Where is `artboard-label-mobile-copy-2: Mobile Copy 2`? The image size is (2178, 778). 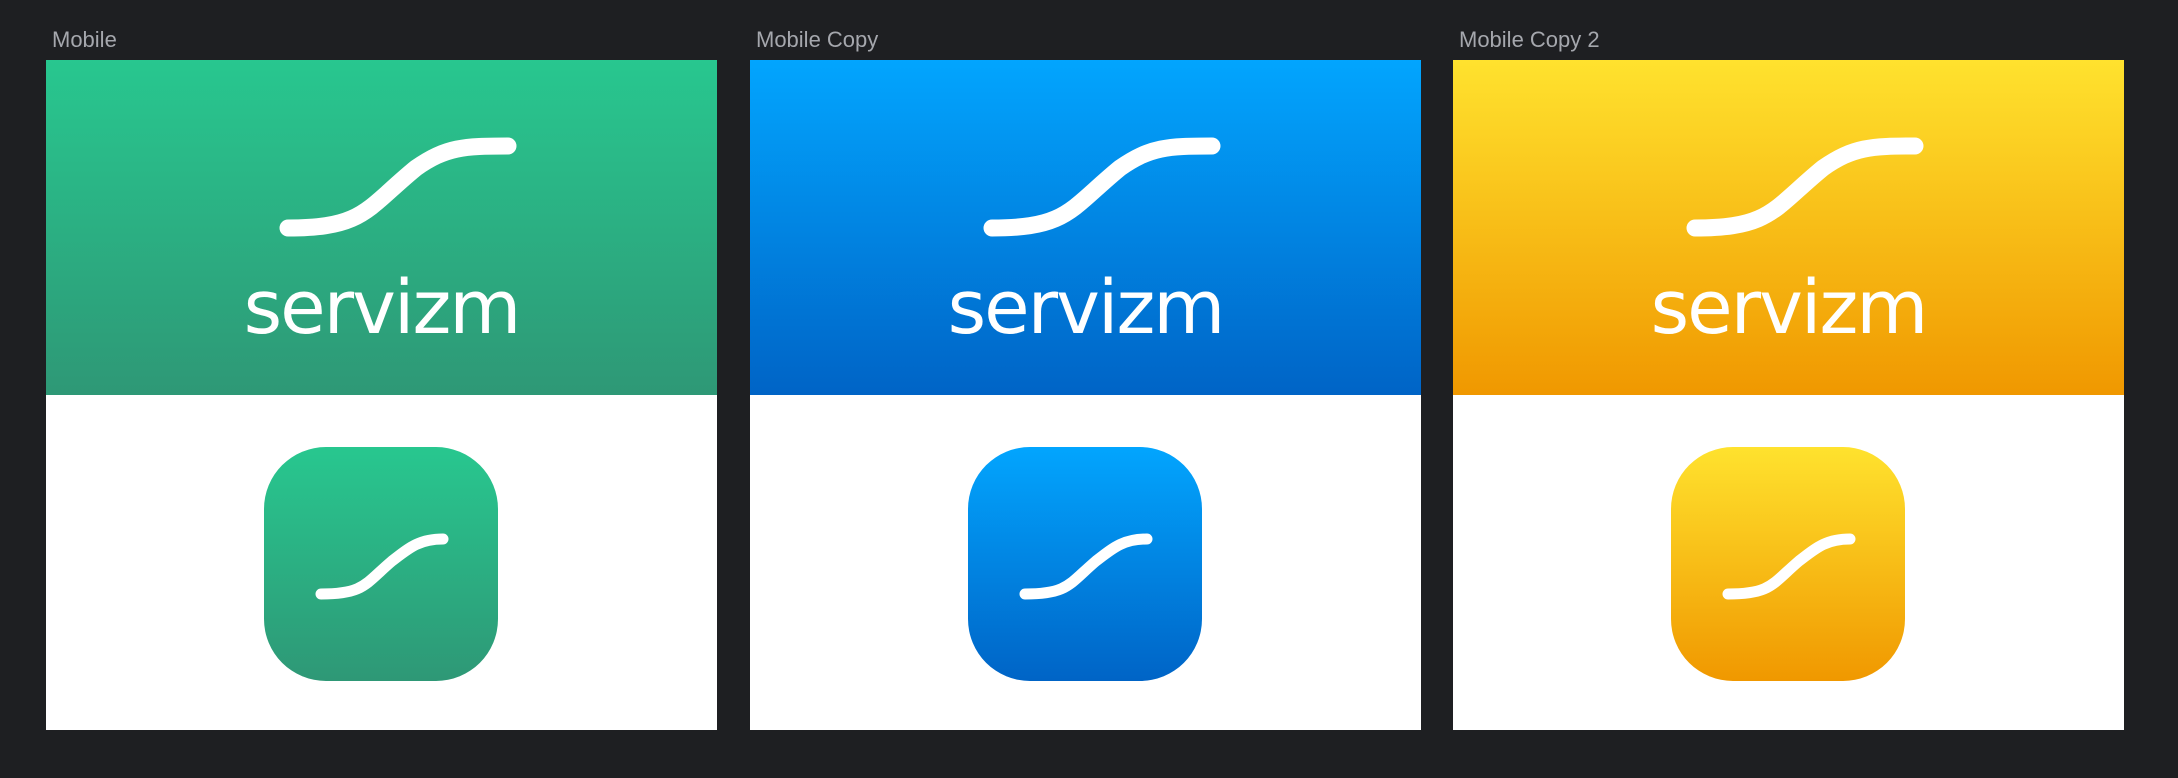
artboard-label-mobile-copy-2: Mobile Copy 2 is located at coordinates (1529, 40).